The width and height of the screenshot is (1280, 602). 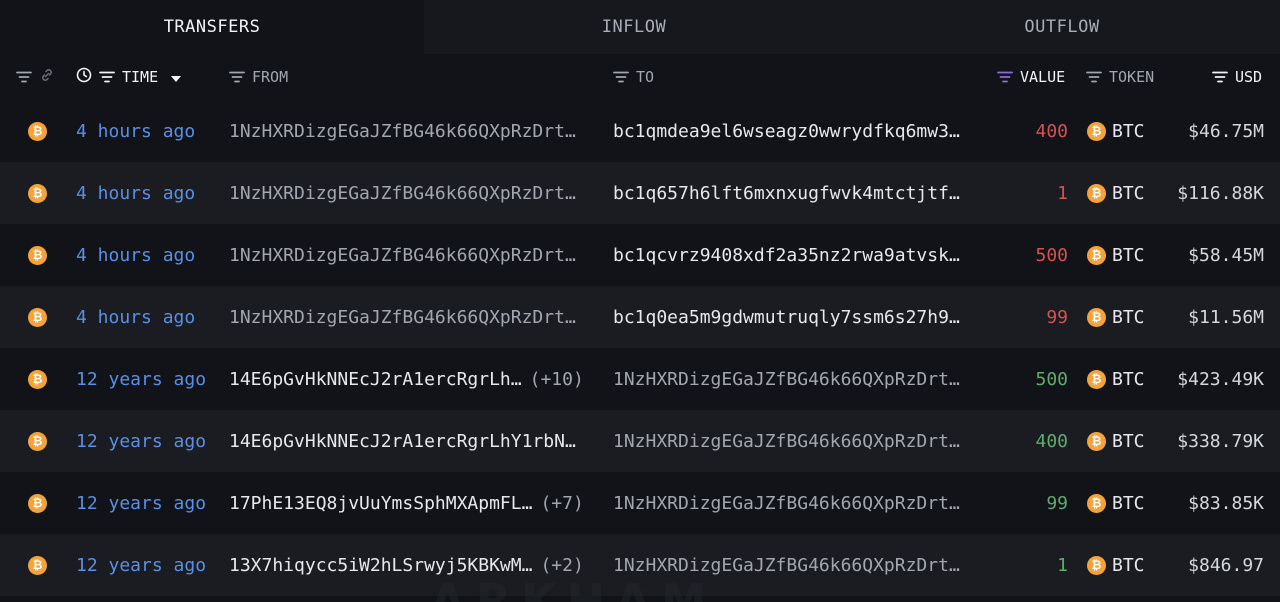 What do you see at coordinates (1057, 317) in the screenshot?
I see `value-amount: 99` at bounding box center [1057, 317].